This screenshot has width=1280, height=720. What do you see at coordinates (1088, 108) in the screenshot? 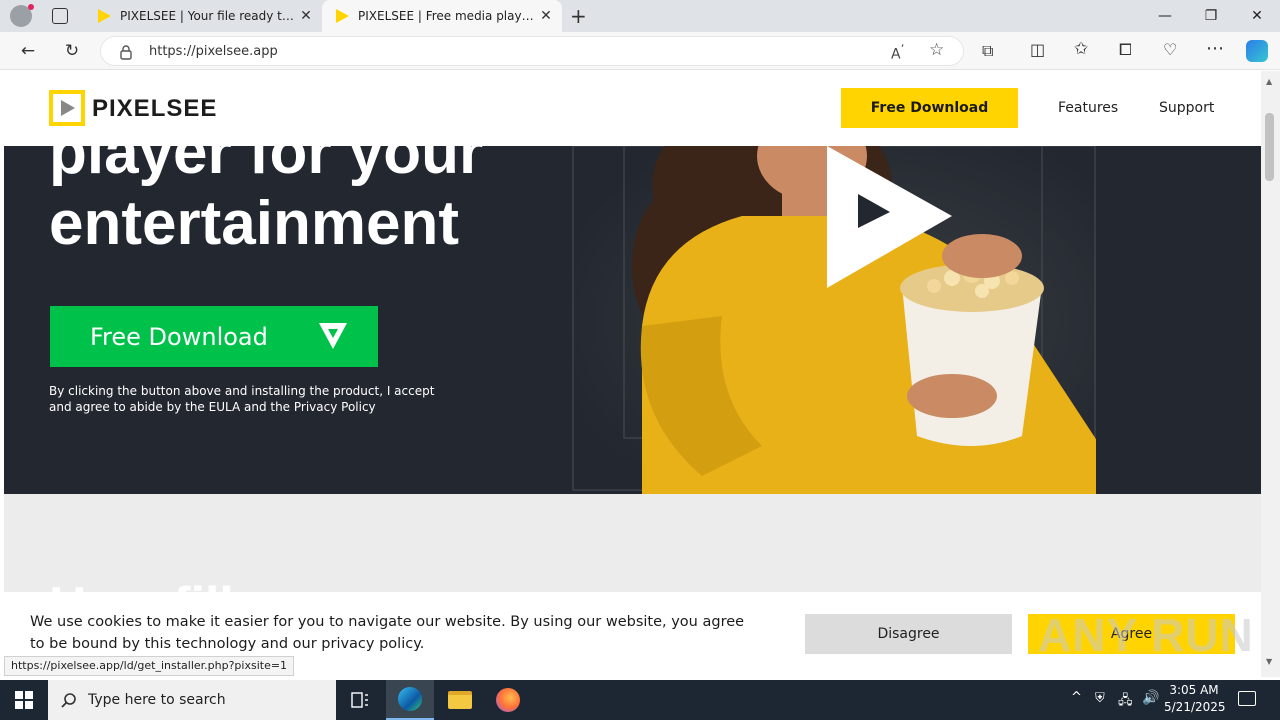
I see `nav-features: Features` at bounding box center [1088, 108].